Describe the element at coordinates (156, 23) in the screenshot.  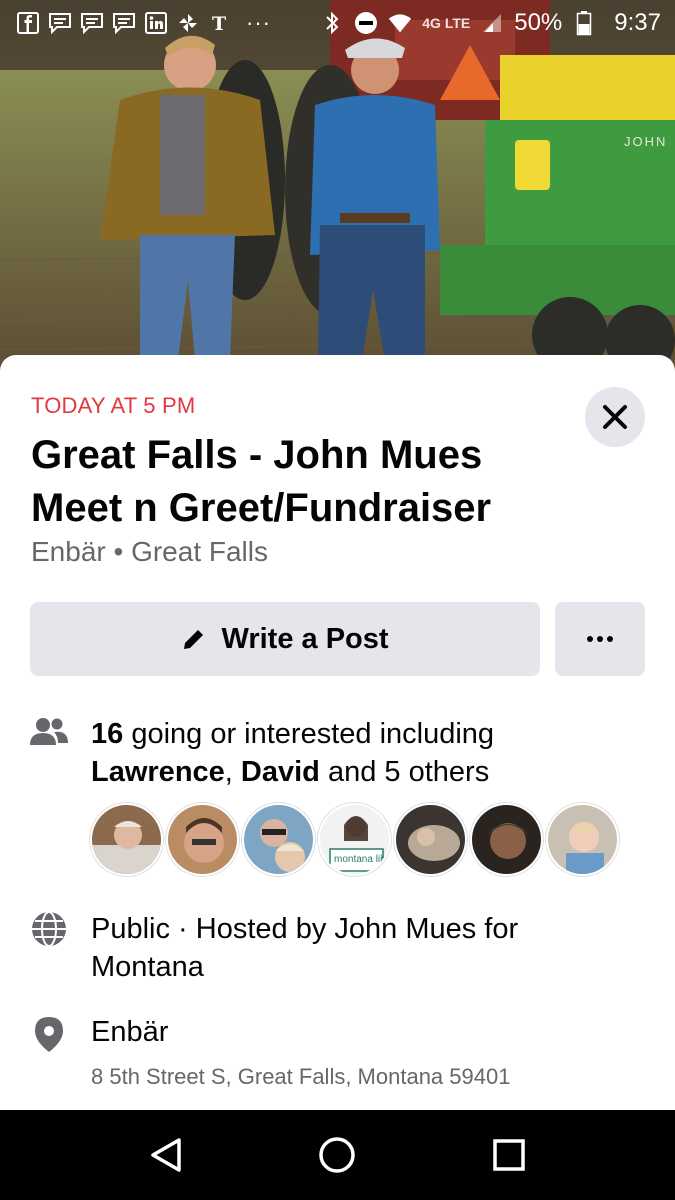
I see `linkedin-icon` at that location.